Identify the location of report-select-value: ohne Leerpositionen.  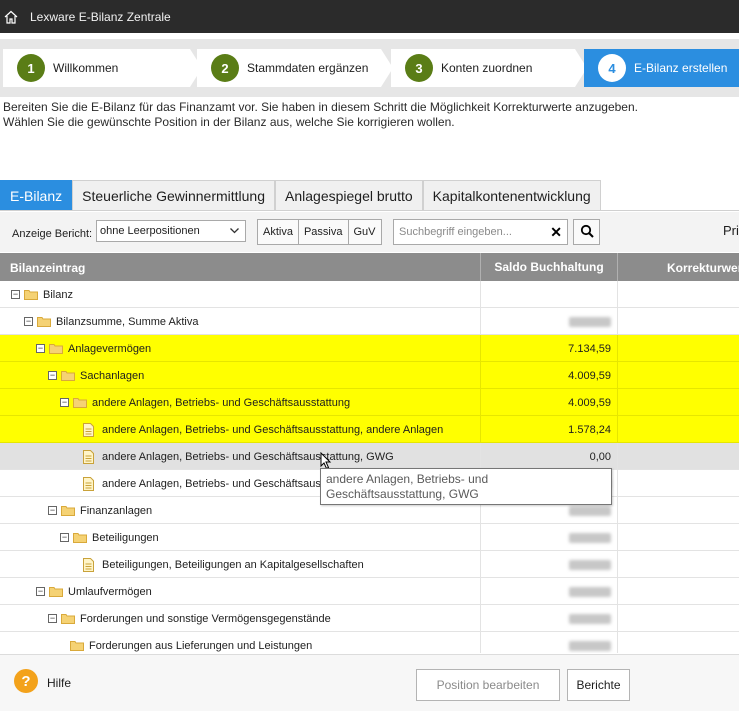
(150, 231).